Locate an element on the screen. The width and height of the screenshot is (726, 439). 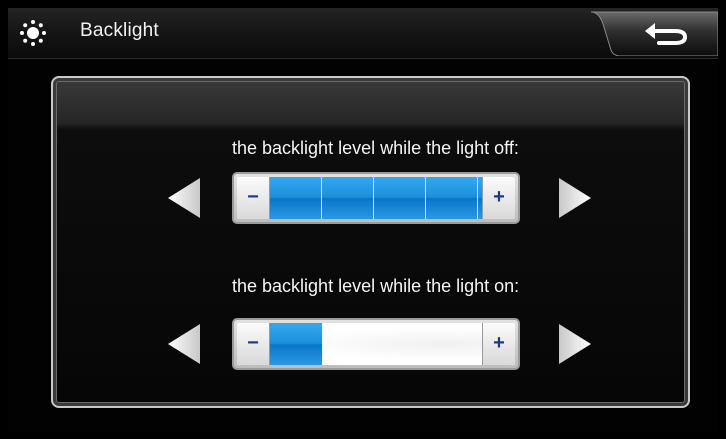
backlight-on-slider: − + is located at coordinates (376, 344).